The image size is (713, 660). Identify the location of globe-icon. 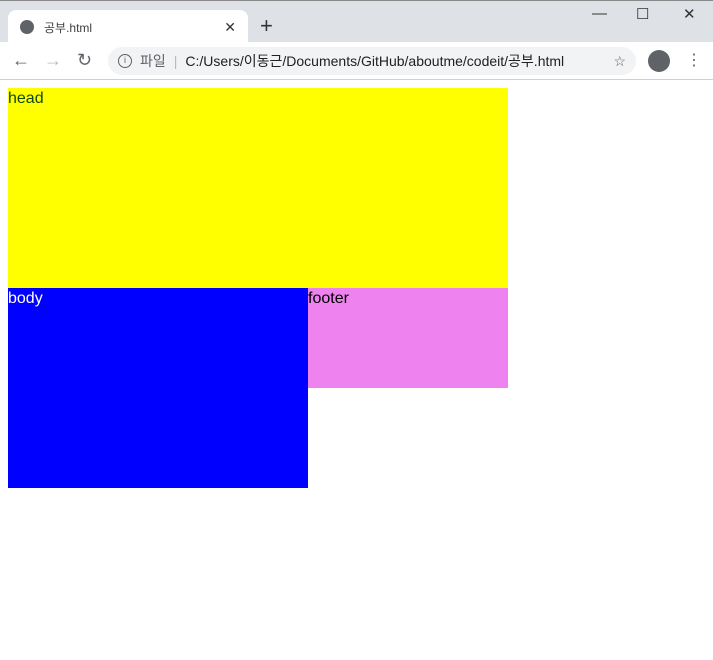
(27, 27).